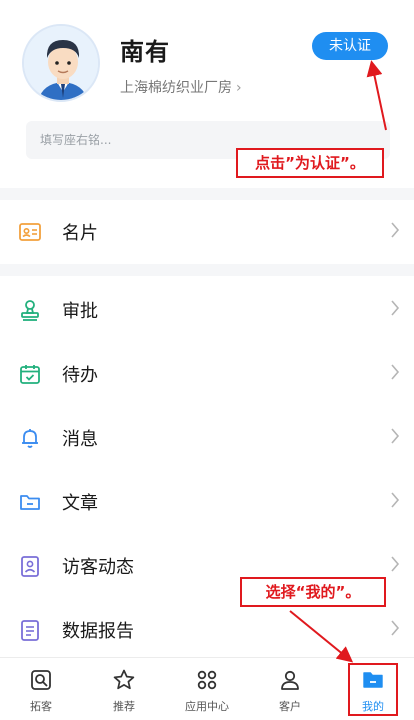  Describe the element at coordinates (80, 503) in the screenshot. I see `menu-label: 文章` at that location.